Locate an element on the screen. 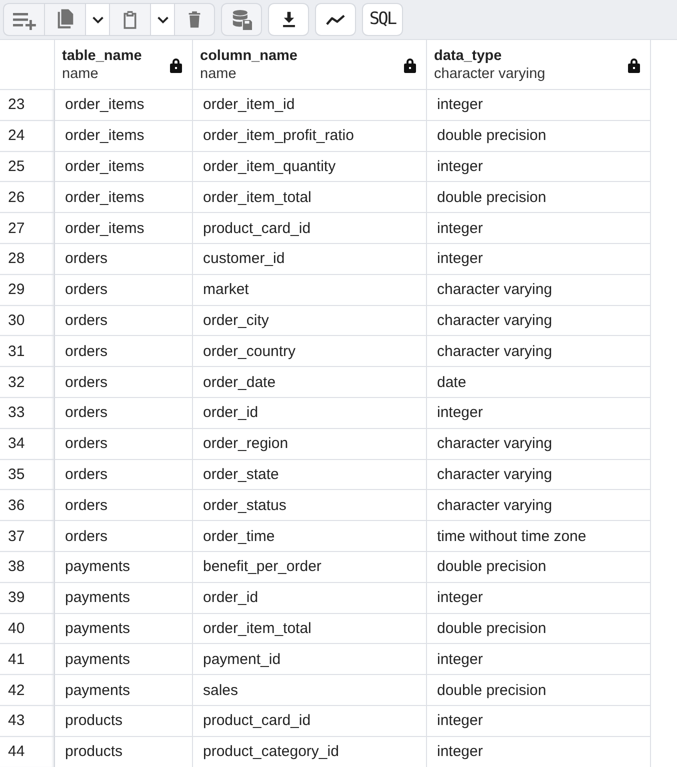  row-number: 27 is located at coordinates (16, 228).